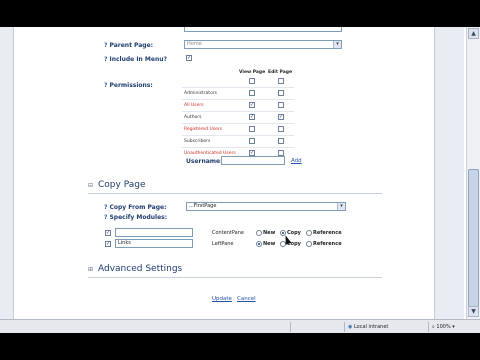  What do you see at coordinates (253, 160) in the screenshot?
I see `username-input` at bounding box center [253, 160].